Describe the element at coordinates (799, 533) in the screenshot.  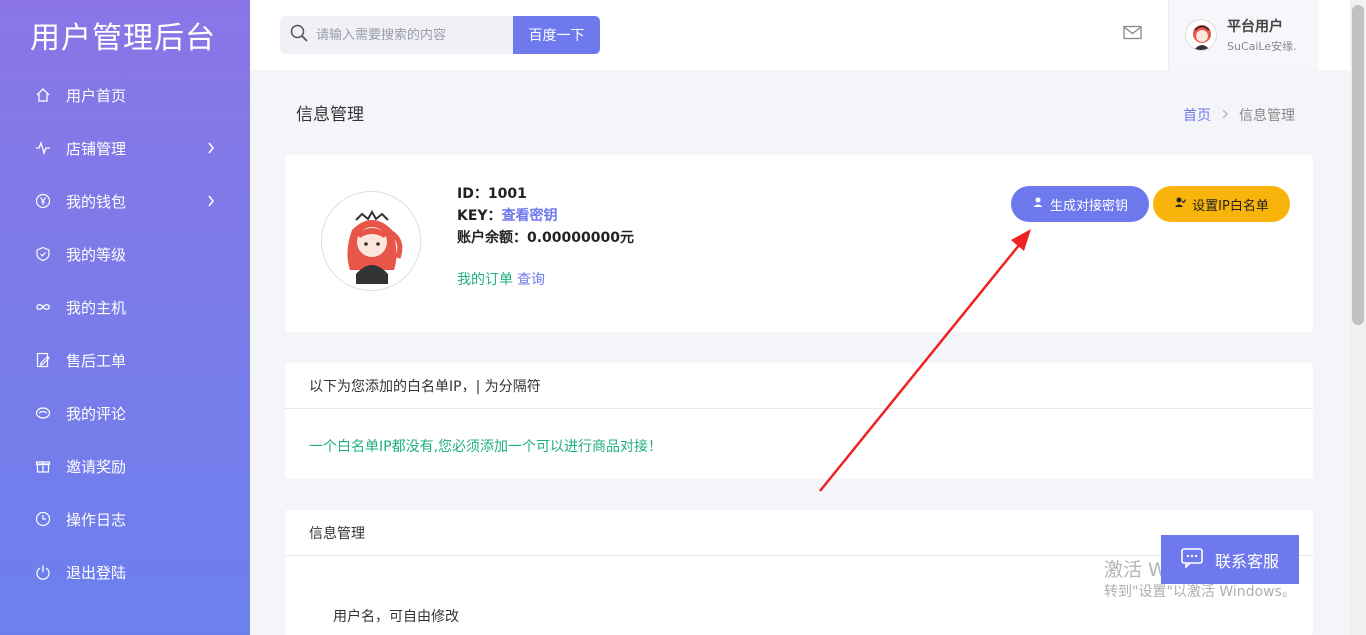
I see `info-management-header: 信息管理` at that location.